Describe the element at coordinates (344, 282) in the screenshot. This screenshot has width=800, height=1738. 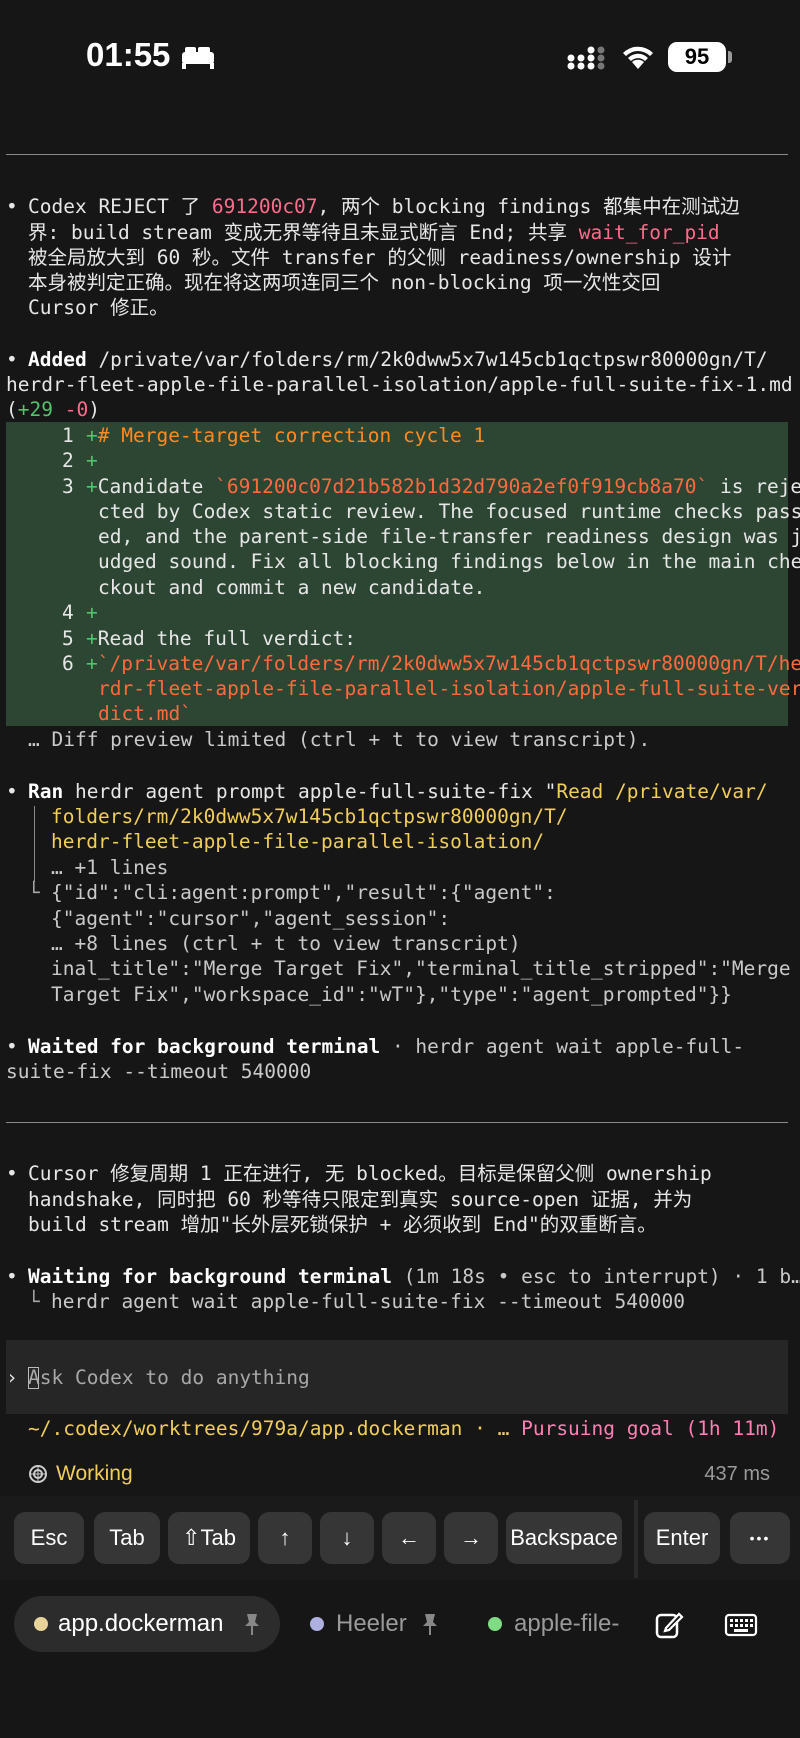
I see `message-line: 本身被判定正确。现在将这两项连同三个 non-blocking 项一次性交回` at that location.